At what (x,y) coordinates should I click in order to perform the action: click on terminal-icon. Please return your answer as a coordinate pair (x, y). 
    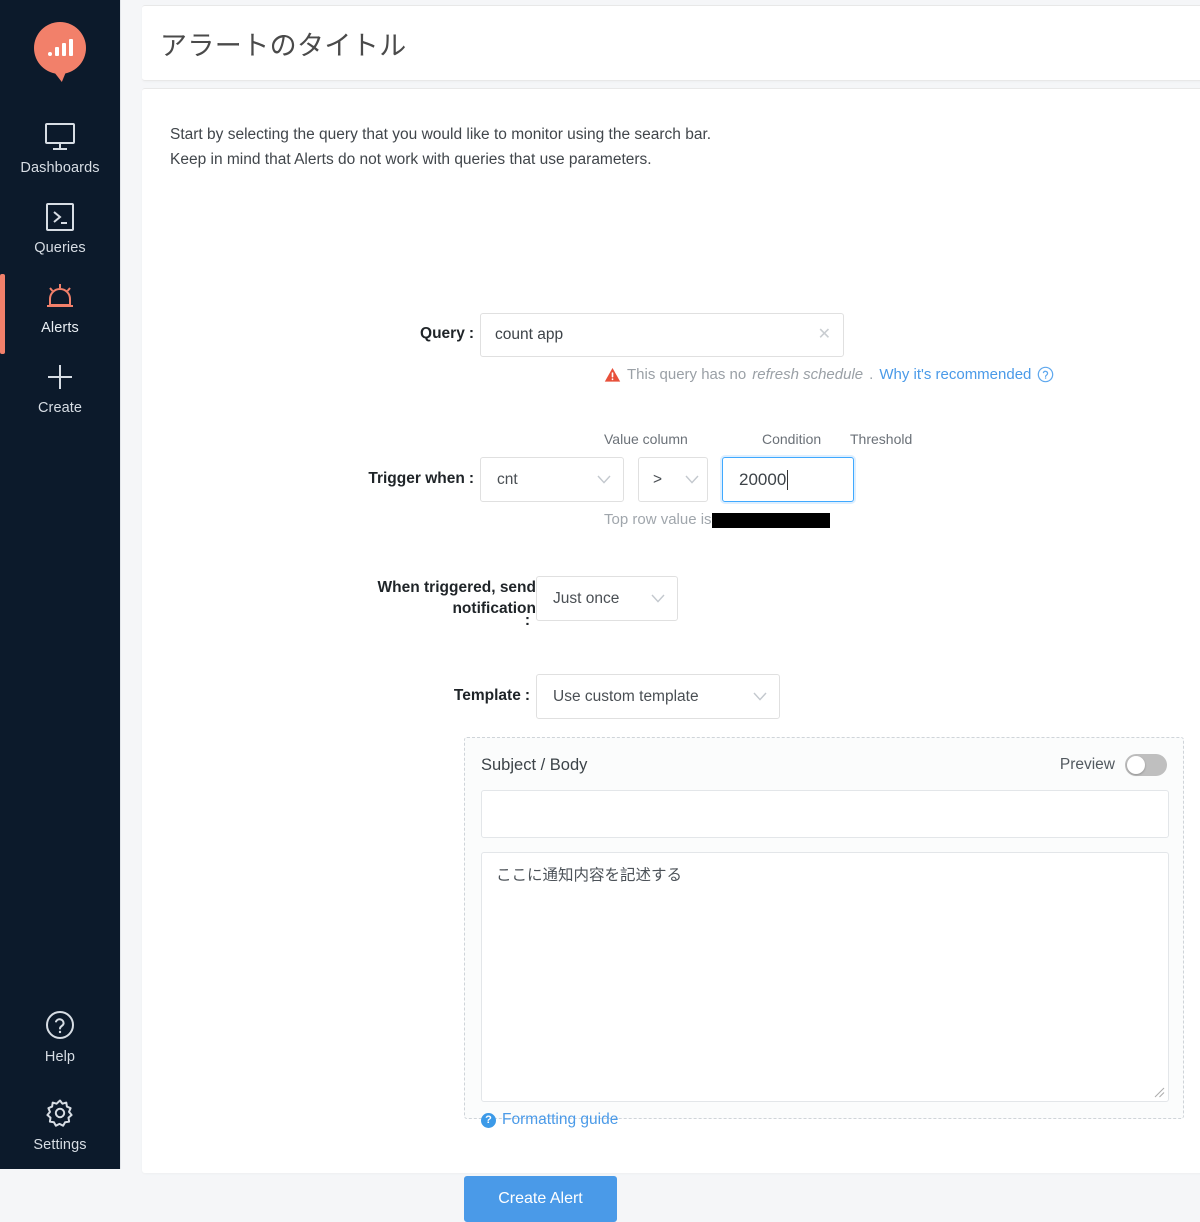
    Looking at the image, I should click on (60, 217).